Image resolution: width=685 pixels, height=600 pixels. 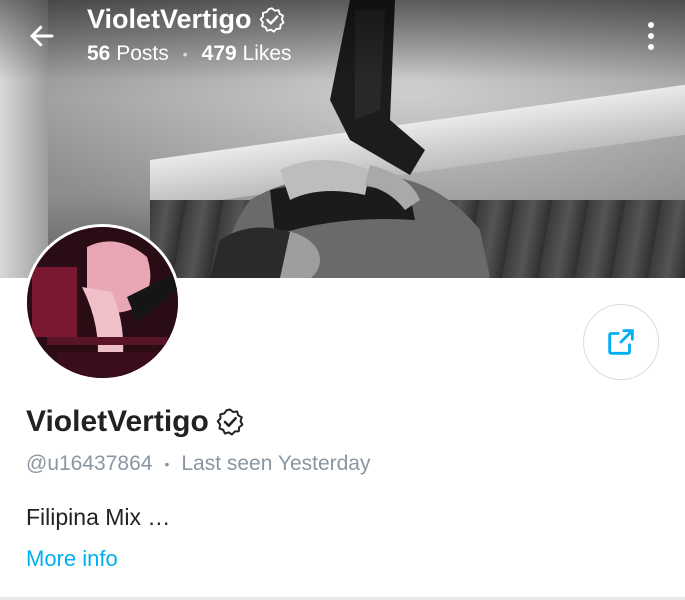 I want to click on share-icon, so click(x=621, y=342).